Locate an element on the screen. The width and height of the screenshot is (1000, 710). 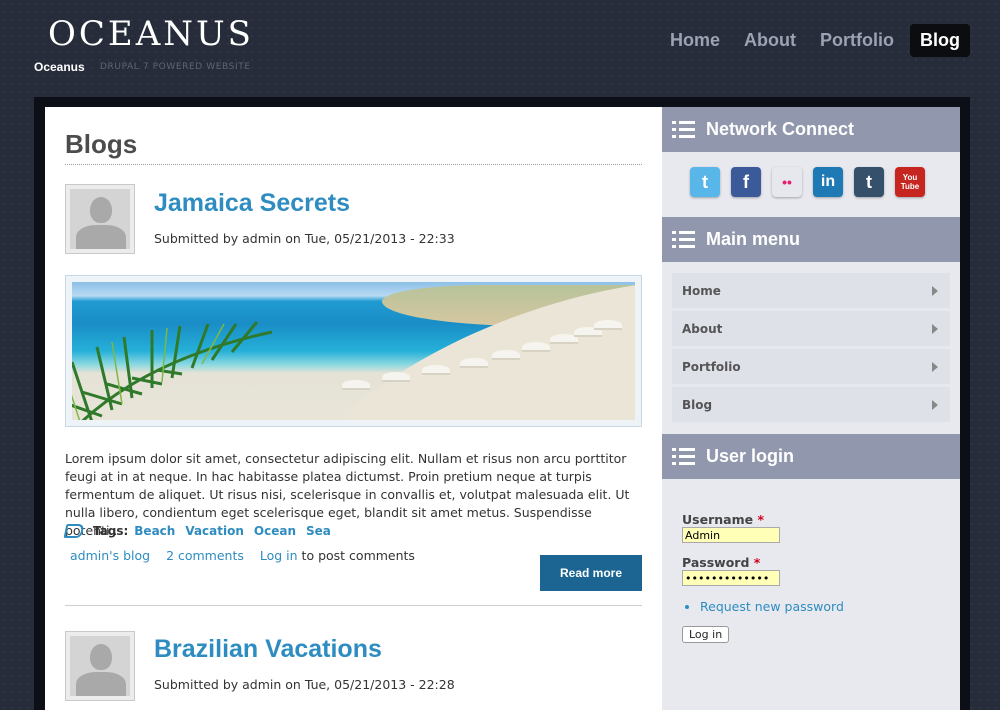
menu-item-label: About is located at coordinates (702, 328).